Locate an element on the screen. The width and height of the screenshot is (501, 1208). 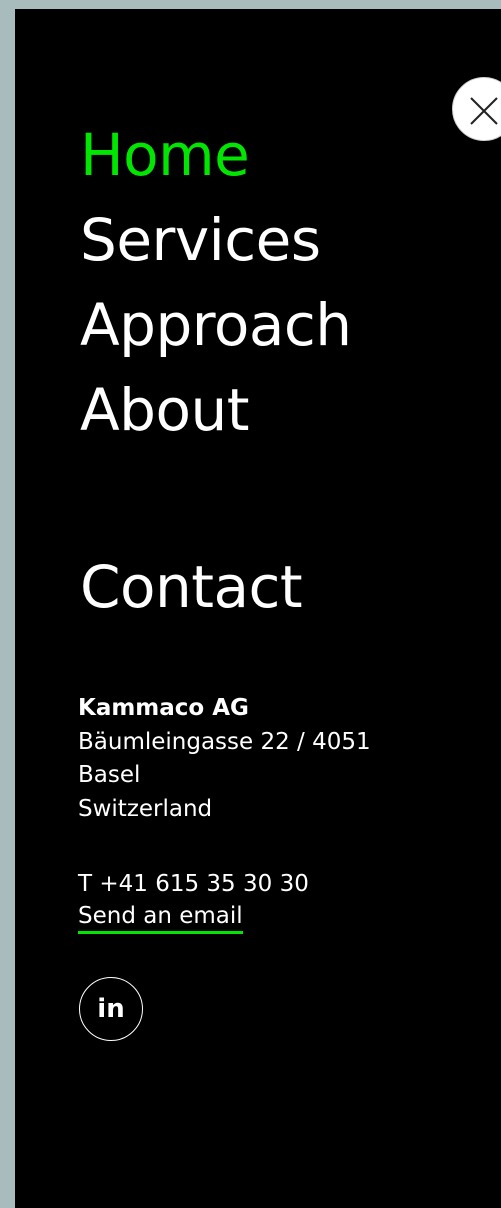
send-email-link: Send an email is located at coordinates (160, 917).